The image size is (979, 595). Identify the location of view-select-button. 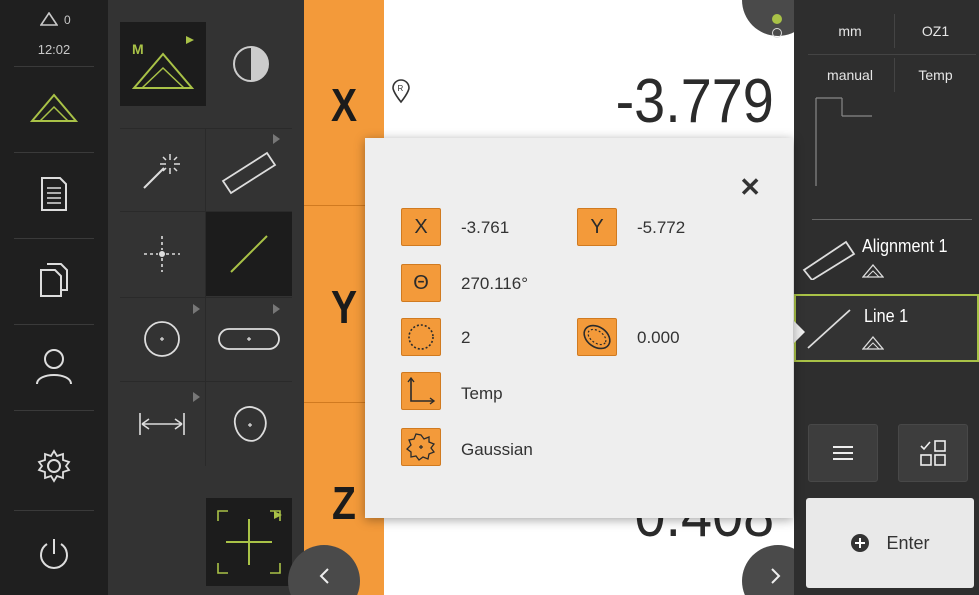
(933, 453).